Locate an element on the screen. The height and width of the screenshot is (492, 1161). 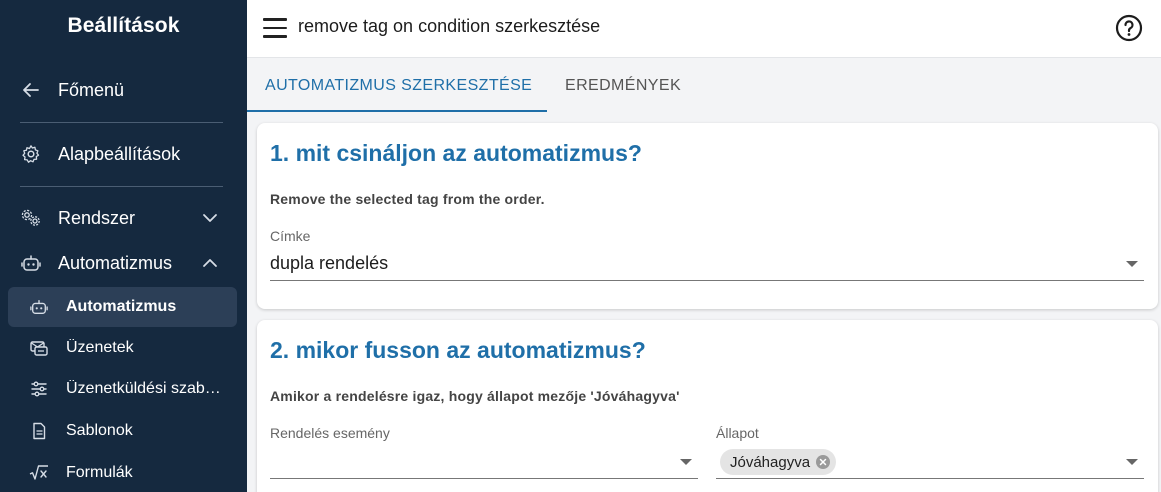
menu-icon is located at coordinates (277, 28).